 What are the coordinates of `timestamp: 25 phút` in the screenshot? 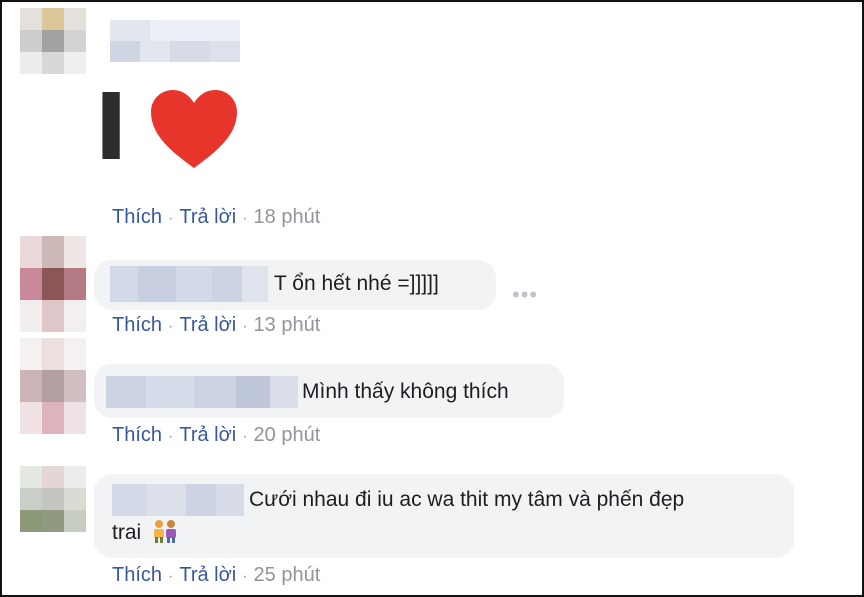 It's located at (287, 575).